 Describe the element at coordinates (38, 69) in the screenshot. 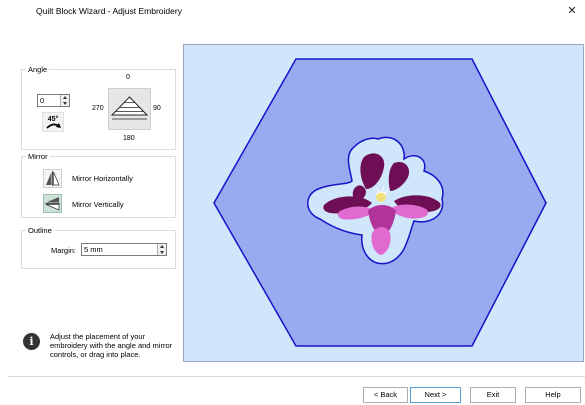

I see `angle-group-label: Angle` at that location.